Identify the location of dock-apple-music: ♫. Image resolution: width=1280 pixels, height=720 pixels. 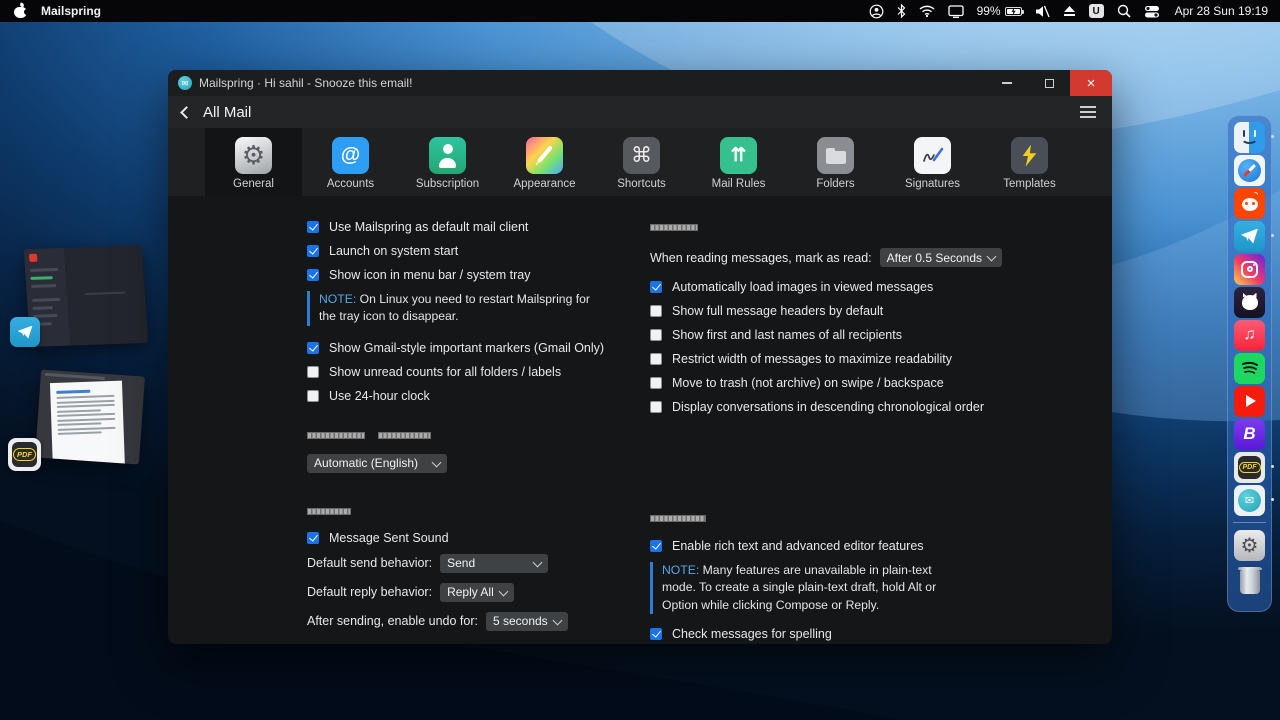
(1249, 335).